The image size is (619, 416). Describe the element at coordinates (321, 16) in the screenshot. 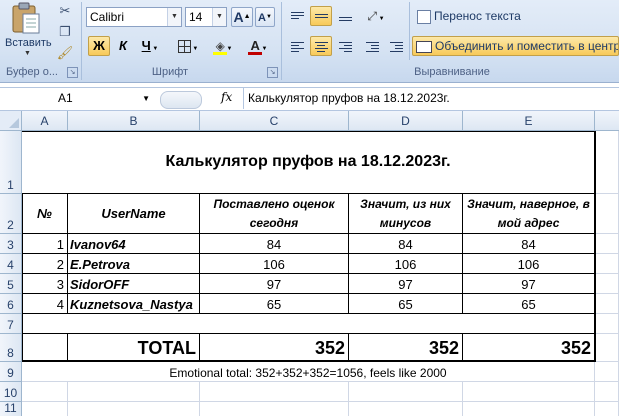

I see `align-middle-button` at that location.